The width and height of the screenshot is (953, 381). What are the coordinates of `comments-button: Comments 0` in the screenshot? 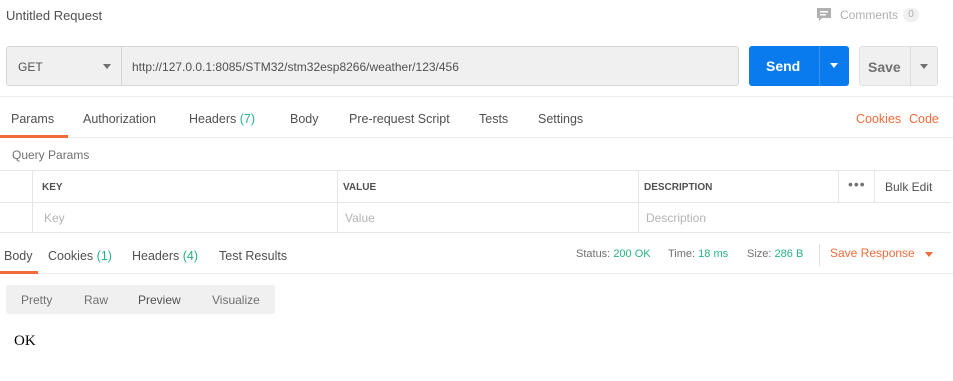 It's located at (868, 14).